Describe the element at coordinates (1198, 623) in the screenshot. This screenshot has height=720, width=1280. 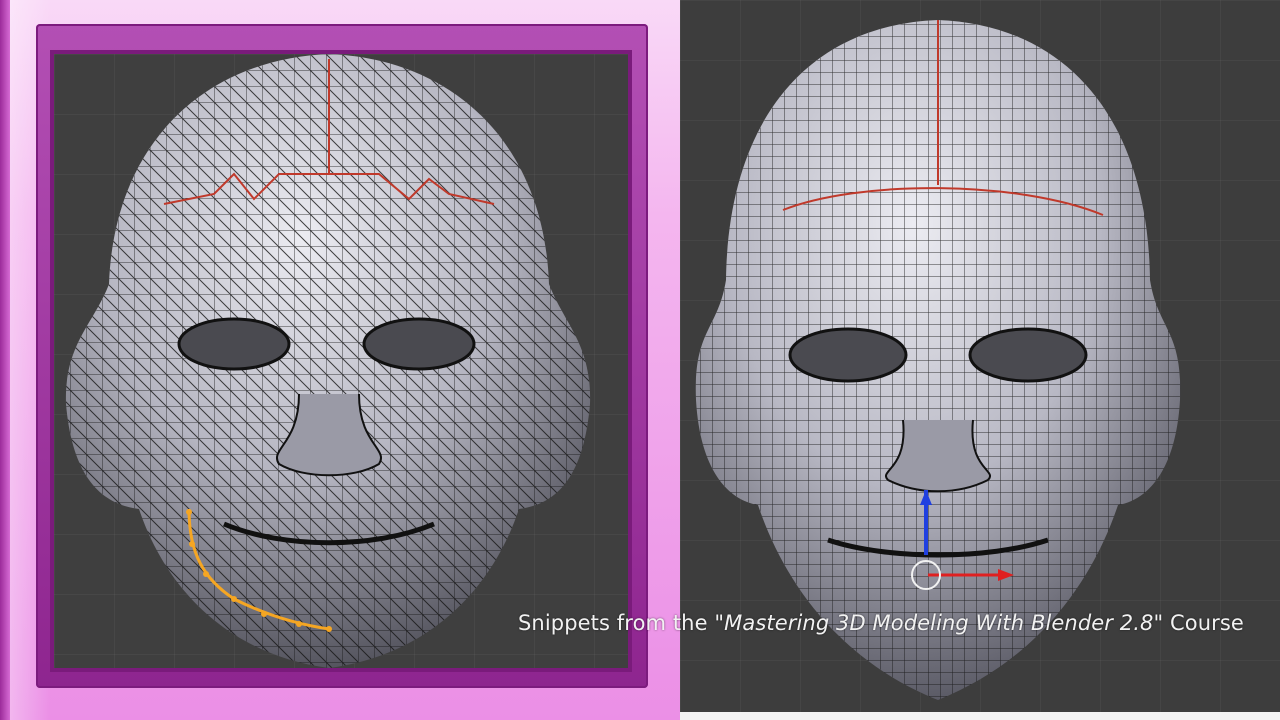
I see `caption-suffix: " Course` at that location.